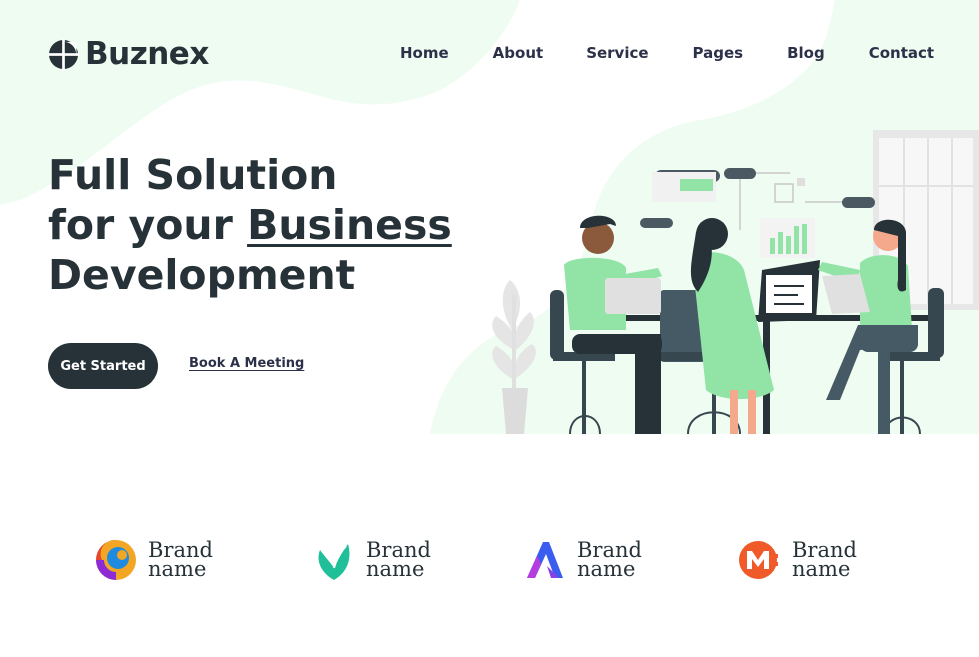 This screenshot has height=657, width=979. Describe the element at coordinates (757, 213) in the screenshot. I see `floating-dashboard-graphics` at that location.